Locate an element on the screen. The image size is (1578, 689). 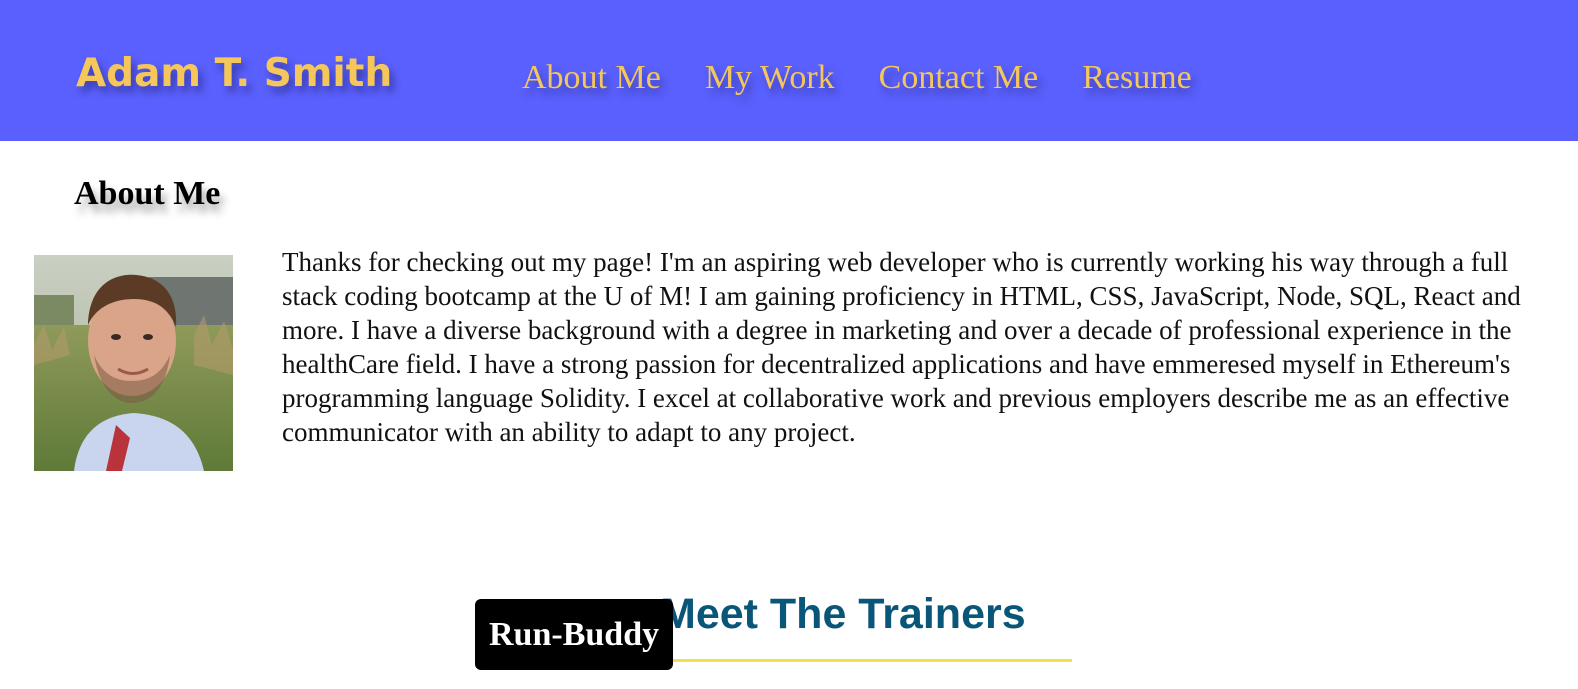
project-preview-underline is located at coordinates (869, 660).